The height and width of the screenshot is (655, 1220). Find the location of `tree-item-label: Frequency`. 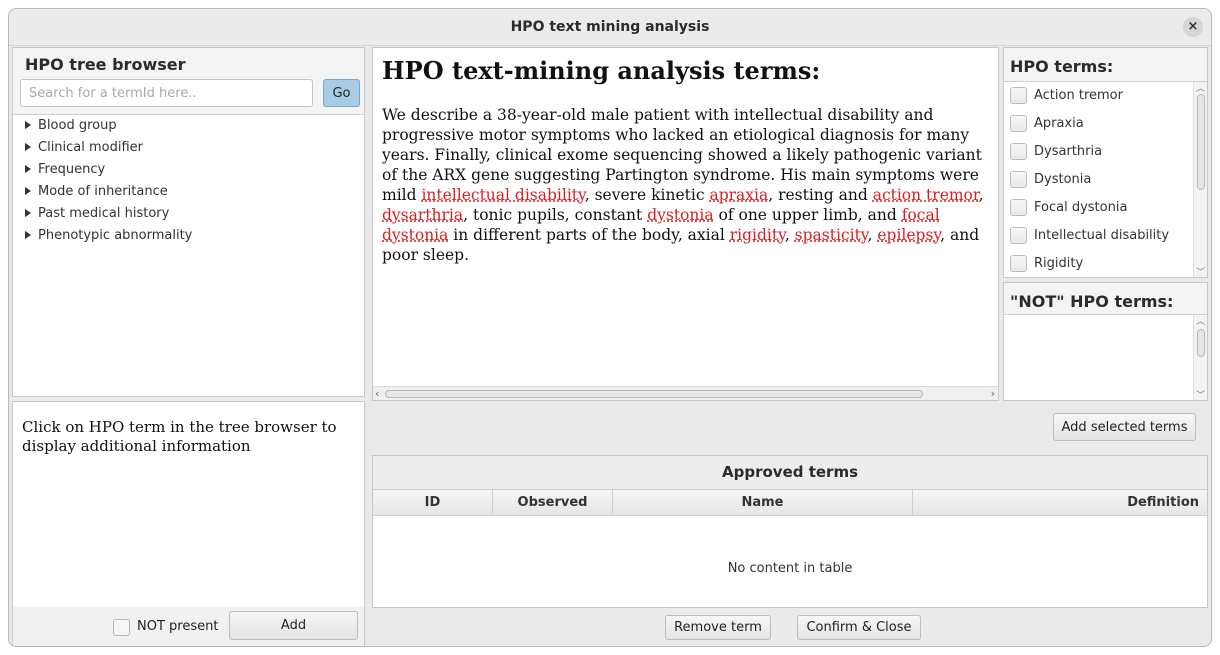

tree-item-label: Frequency is located at coordinates (72, 169).